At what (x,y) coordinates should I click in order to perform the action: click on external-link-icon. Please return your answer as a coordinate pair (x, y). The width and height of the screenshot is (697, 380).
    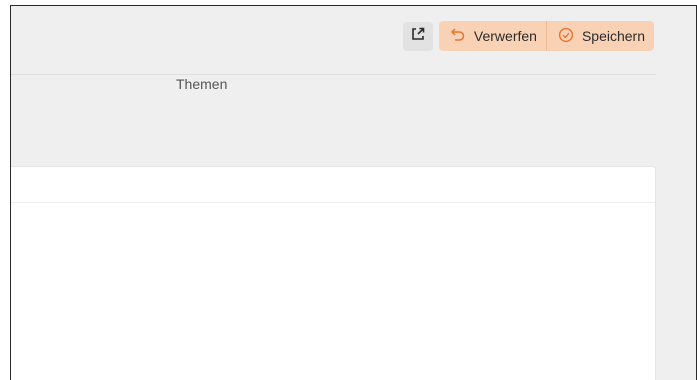
    Looking at the image, I should click on (418, 36).